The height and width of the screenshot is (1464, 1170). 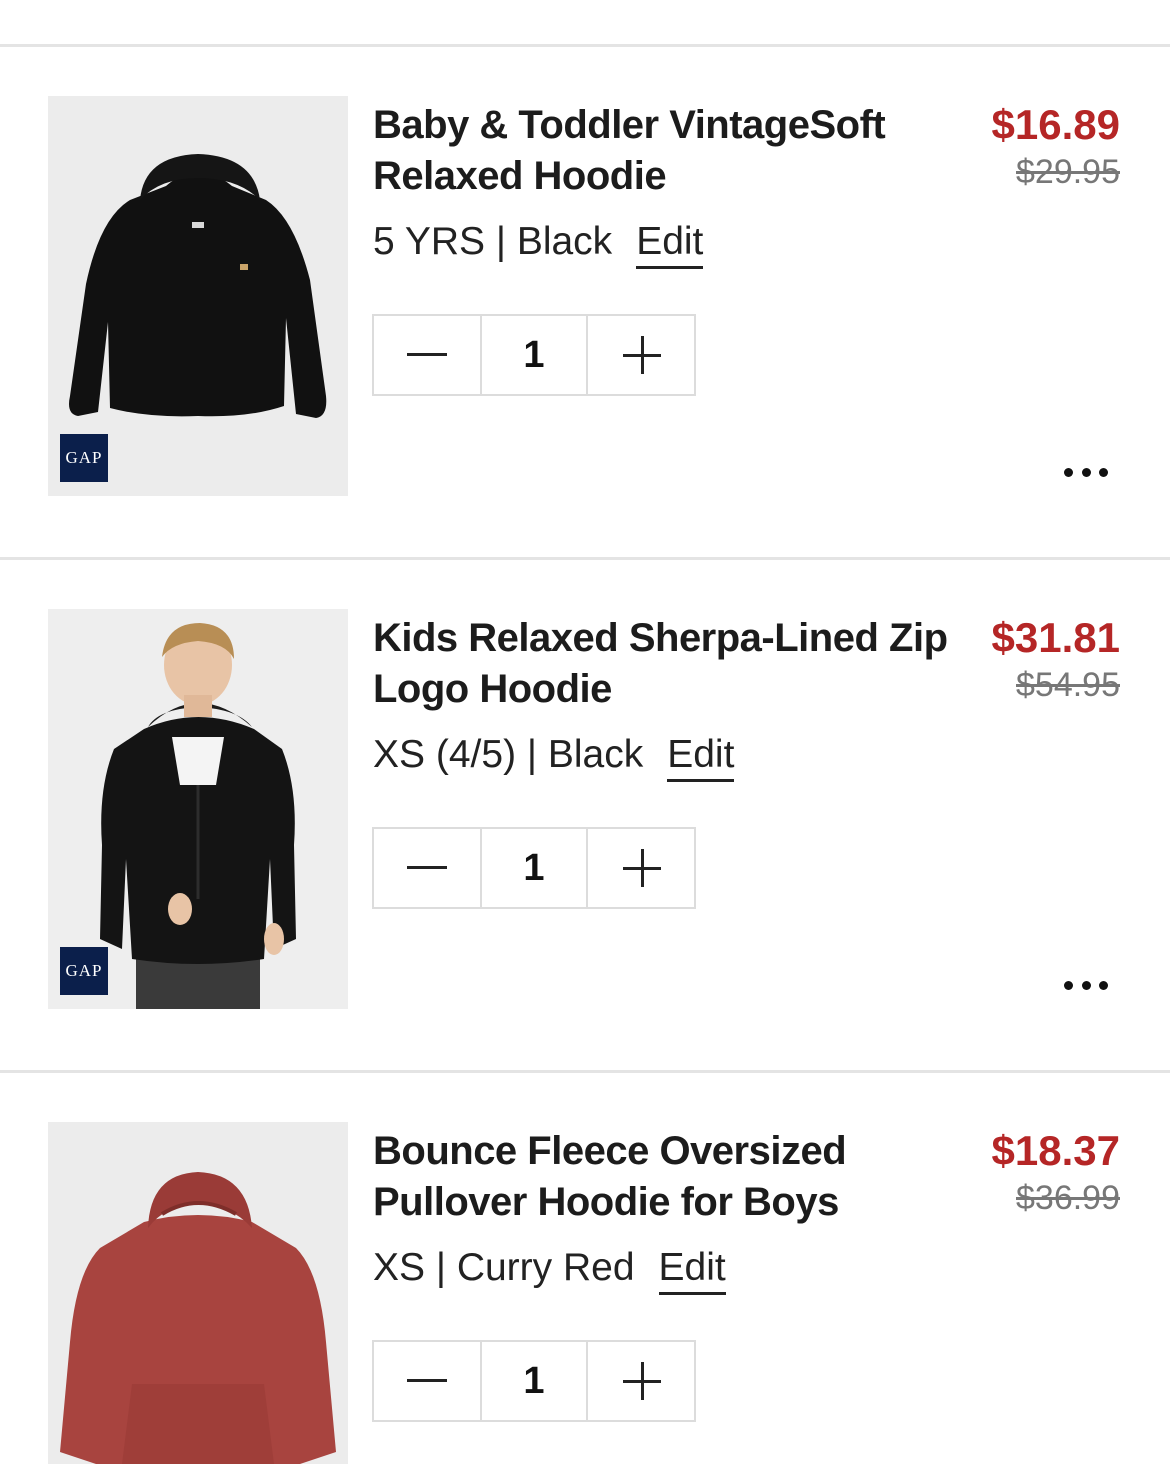 I want to click on red-hoodie-image-icon, so click(x=198, y=1293).